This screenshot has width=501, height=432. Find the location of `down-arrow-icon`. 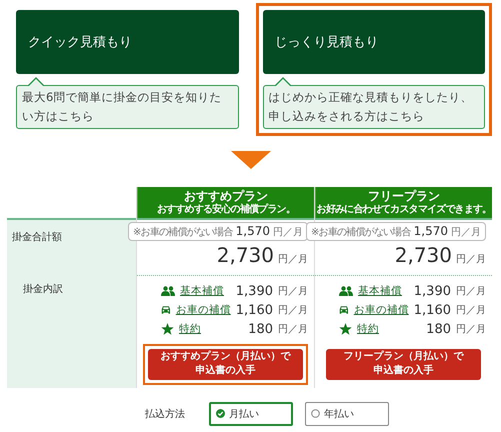

down-arrow-icon is located at coordinates (250, 159).